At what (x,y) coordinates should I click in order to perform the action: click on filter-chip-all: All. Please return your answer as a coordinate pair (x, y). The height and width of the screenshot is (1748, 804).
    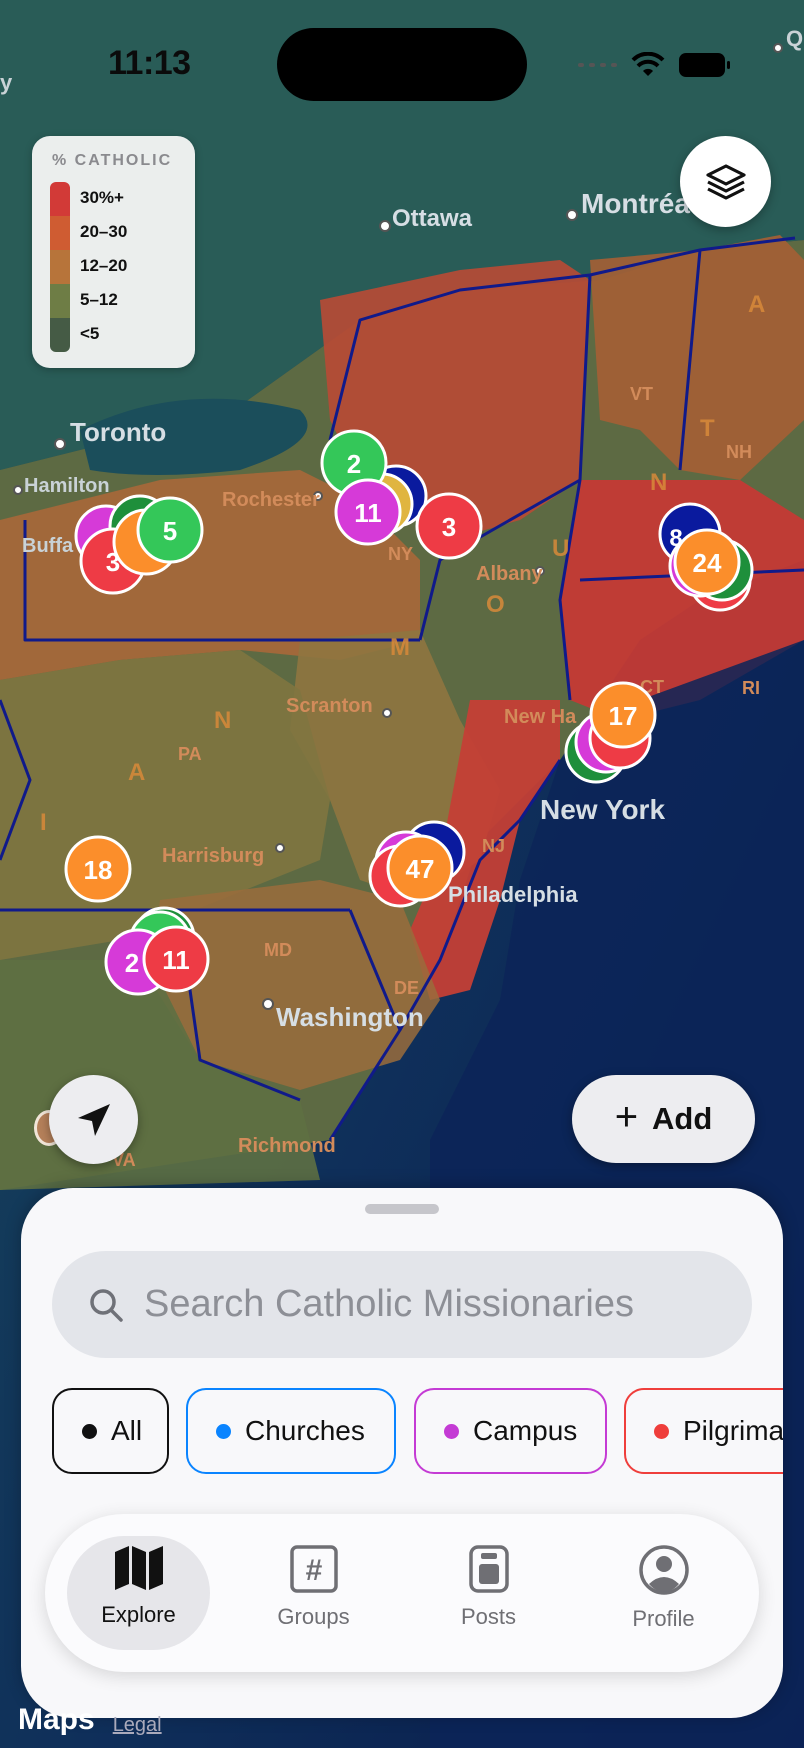
    Looking at the image, I should click on (110, 1431).